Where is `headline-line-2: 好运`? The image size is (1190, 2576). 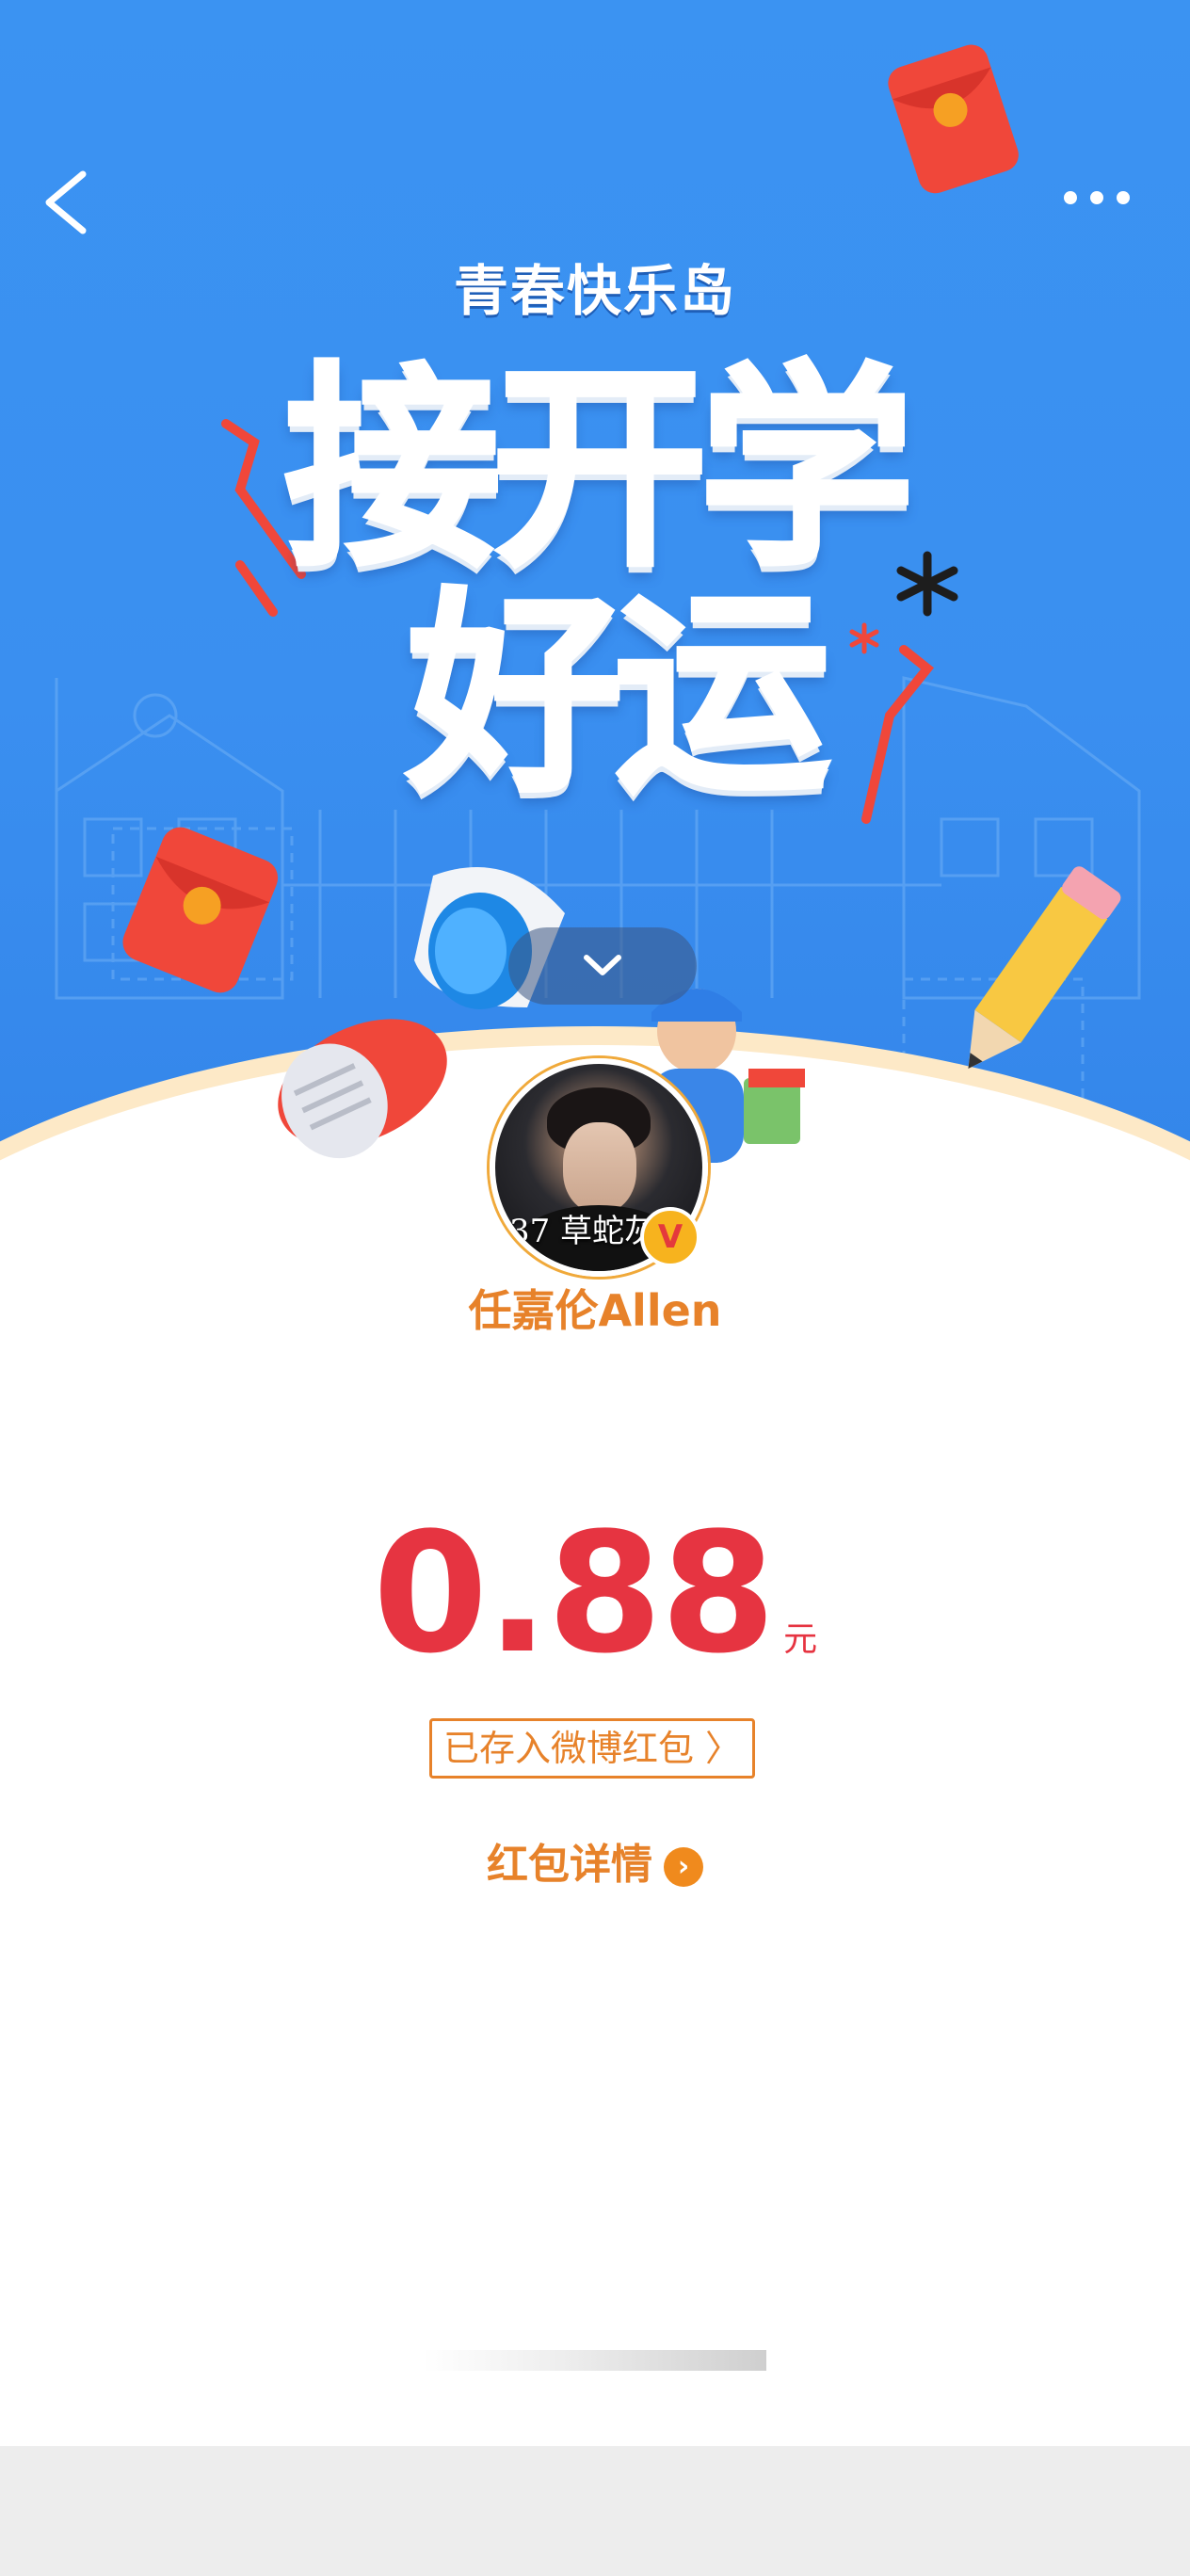
headline-line-2: 好运 is located at coordinates (618, 696).